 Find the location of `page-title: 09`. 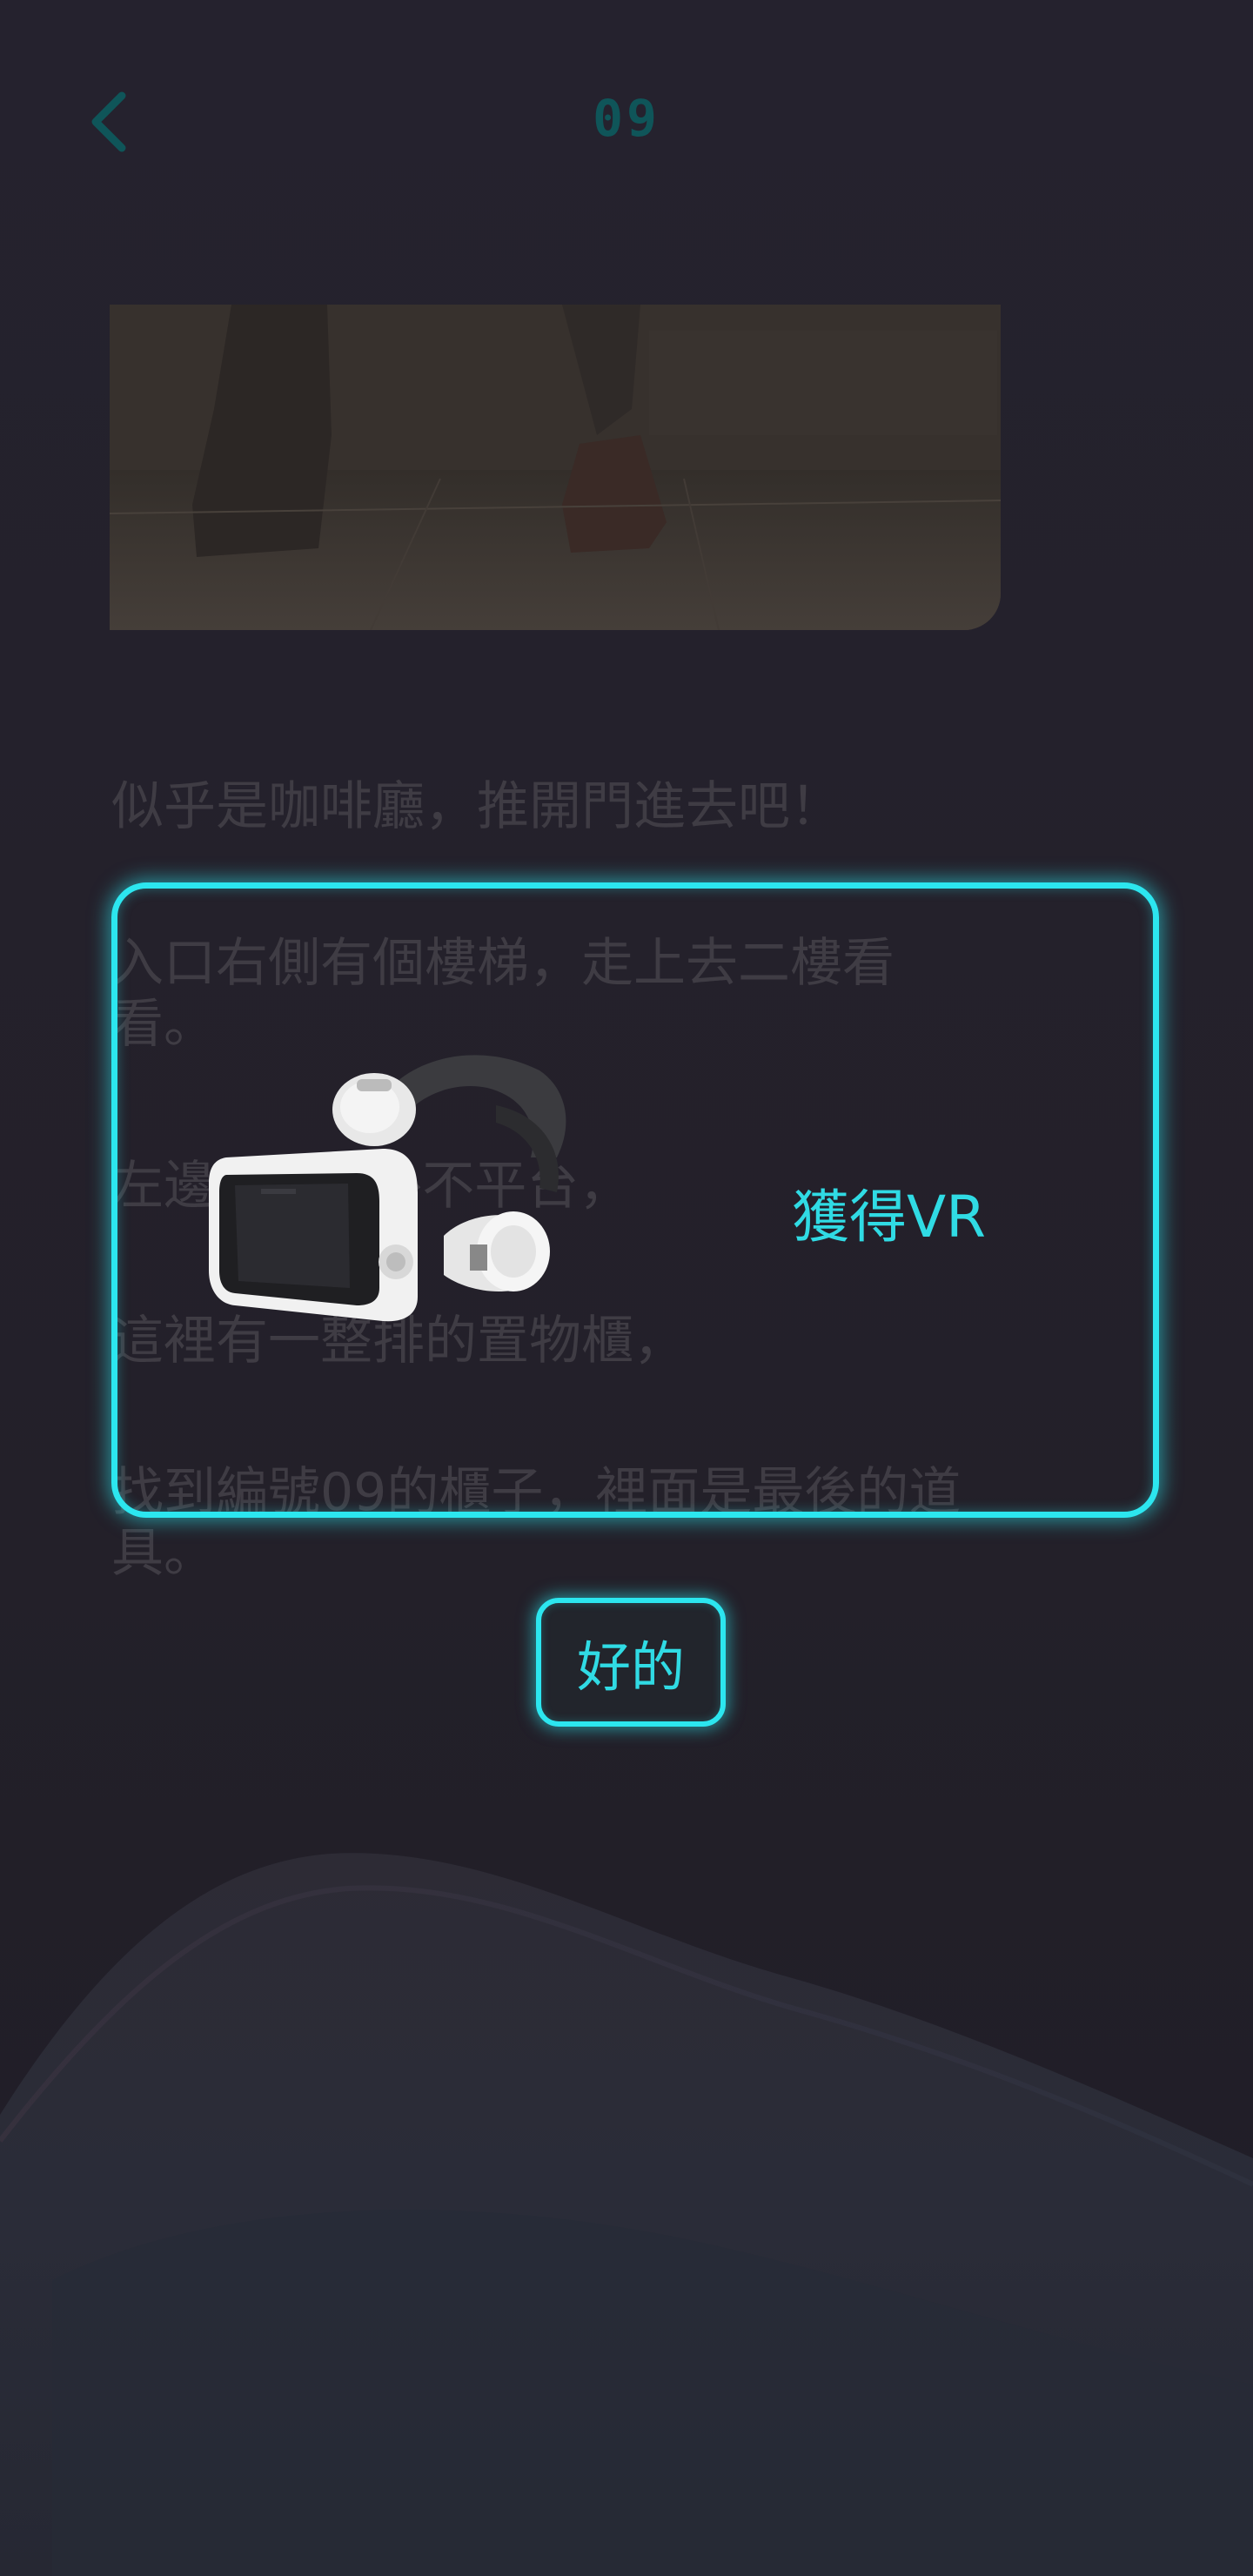

page-title: 09 is located at coordinates (626, 118).